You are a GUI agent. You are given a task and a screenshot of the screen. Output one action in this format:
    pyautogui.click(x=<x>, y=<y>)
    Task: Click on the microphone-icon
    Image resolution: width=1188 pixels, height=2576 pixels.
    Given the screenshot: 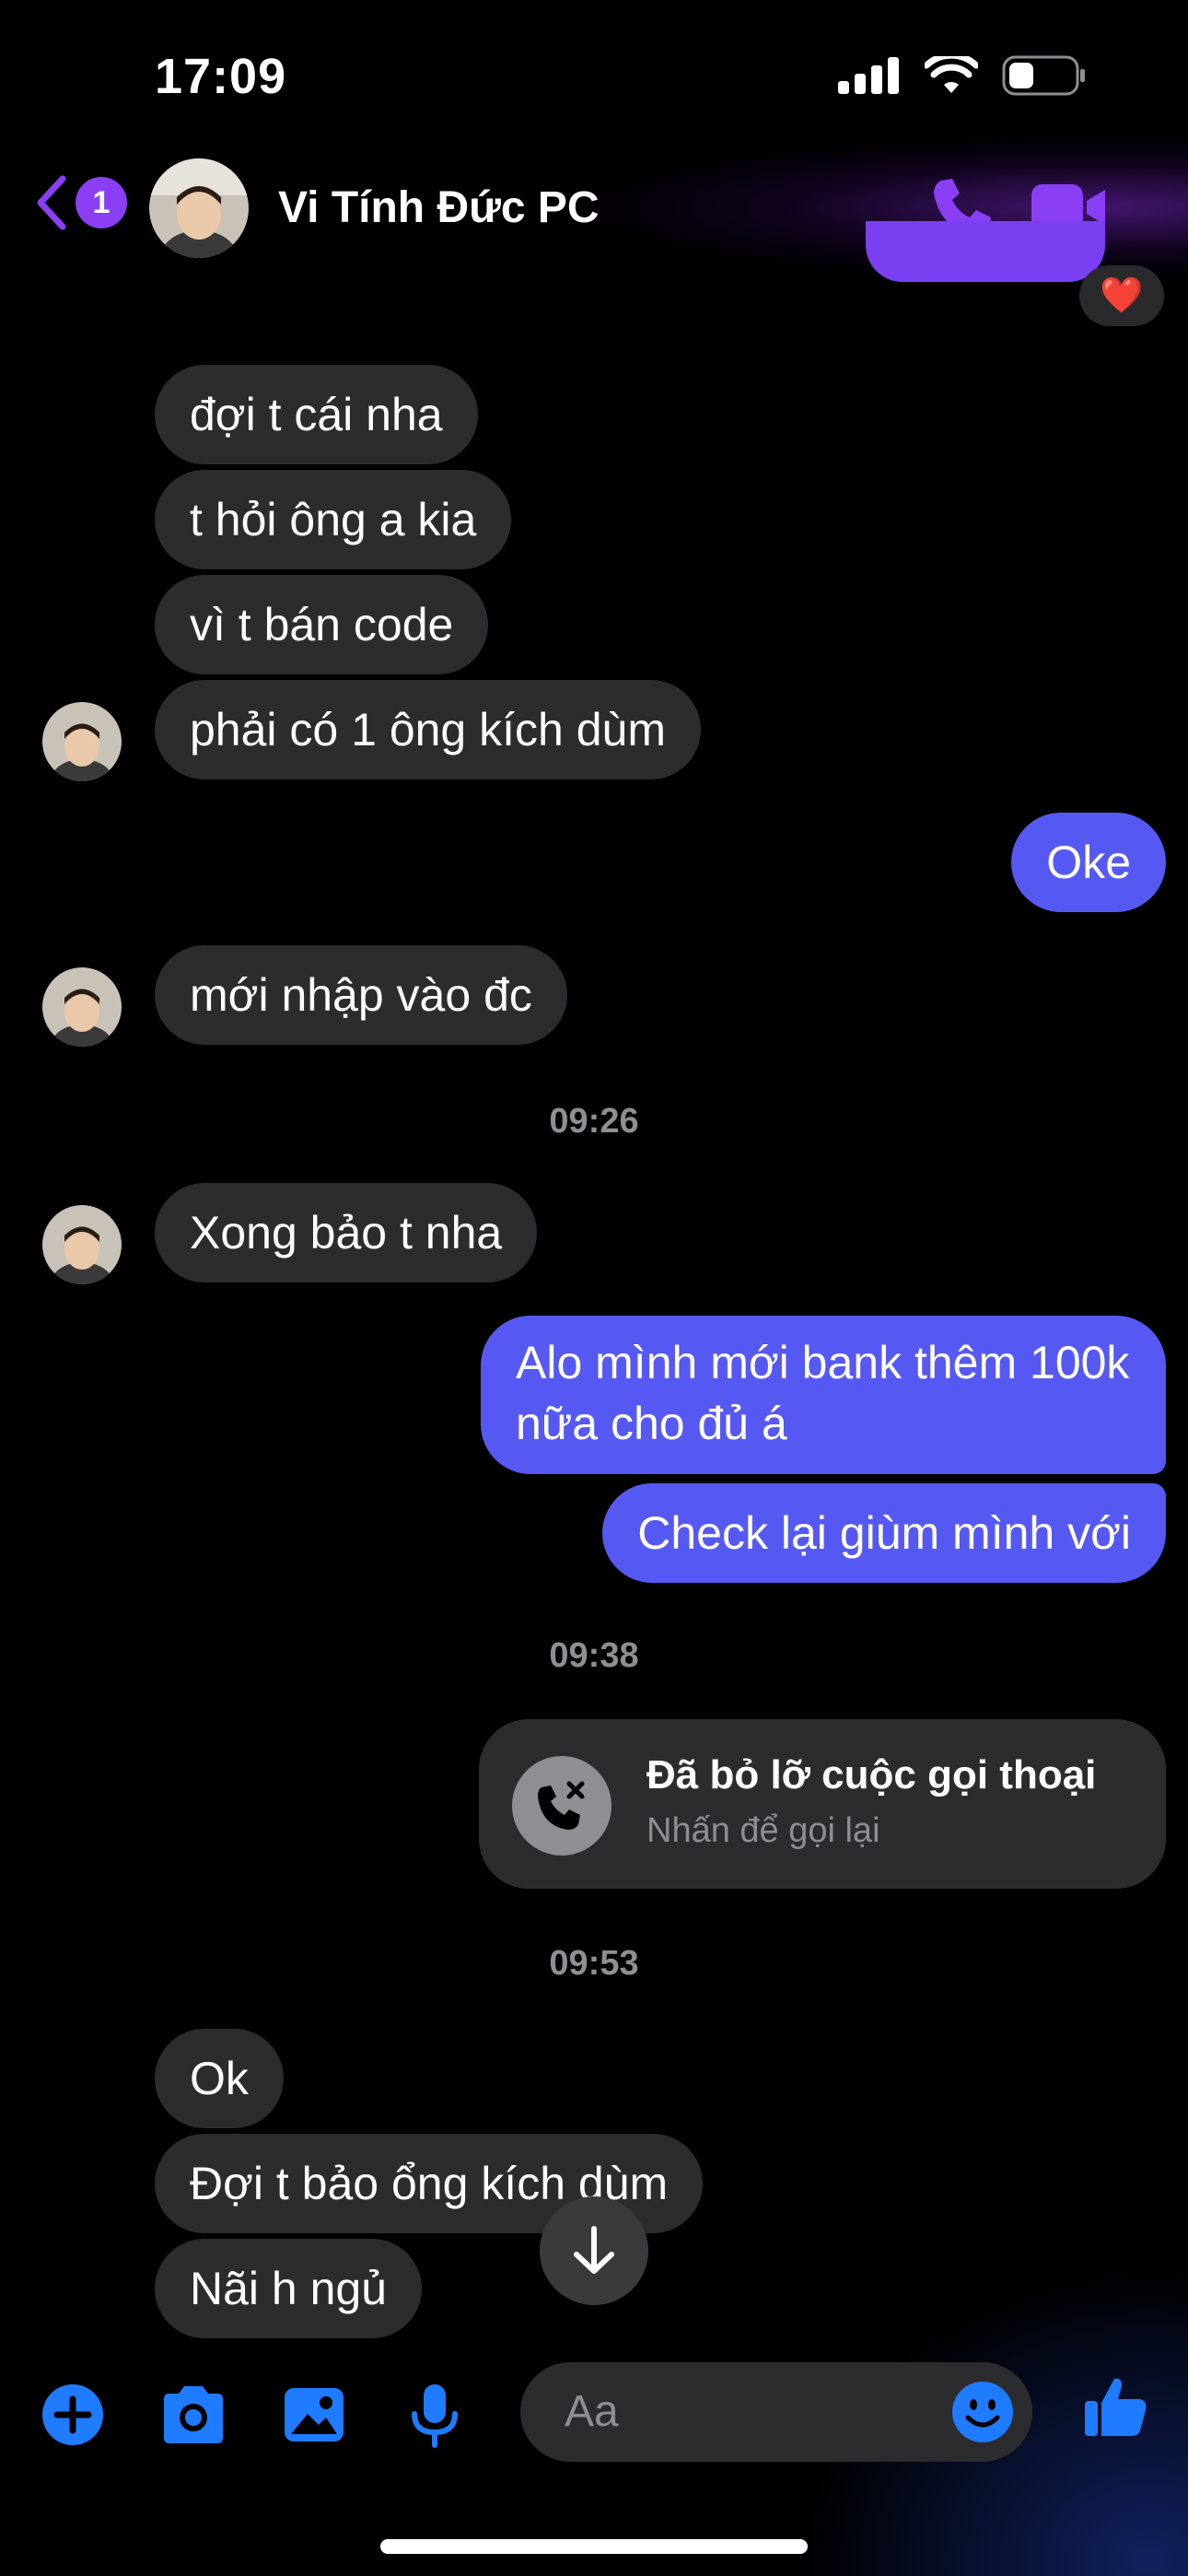 What is the action you would take?
    pyautogui.click(x=435, y=2416)
    